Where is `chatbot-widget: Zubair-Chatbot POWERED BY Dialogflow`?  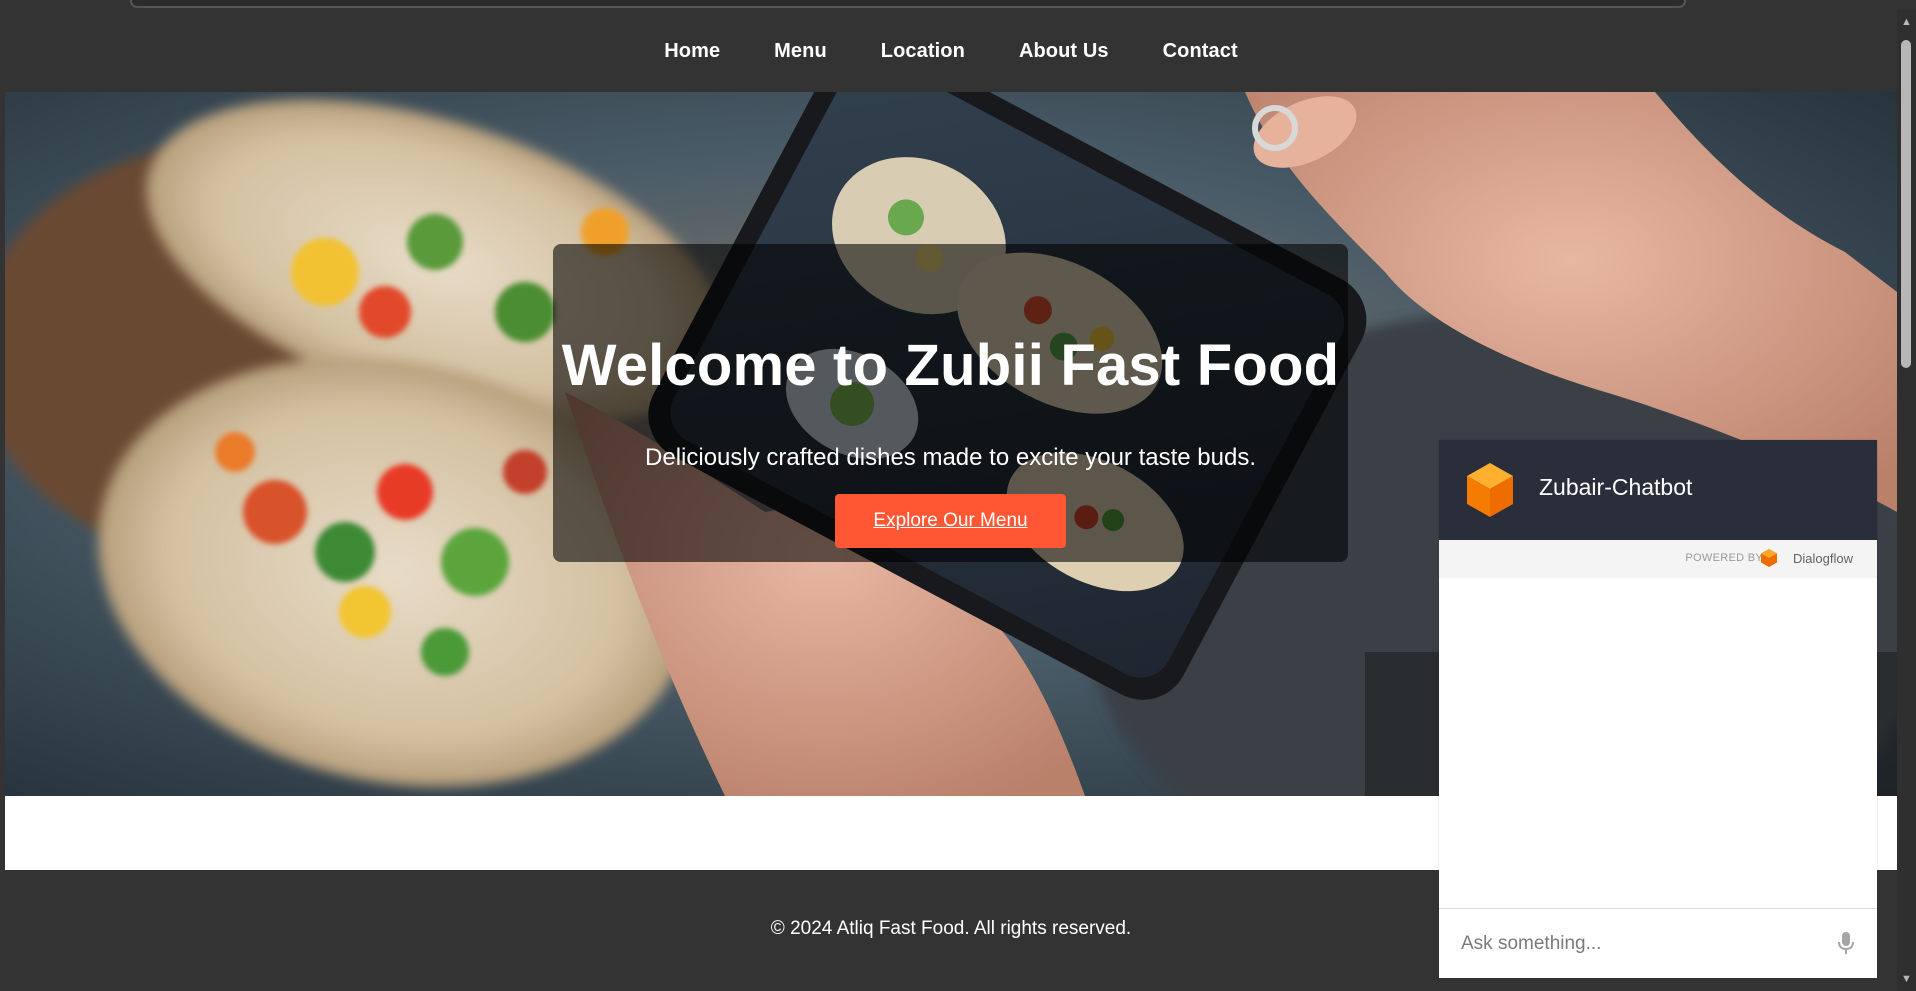 chatbot-widget: Zubair-Chatbot POWERED BY Dialogflow is located at coordinates (1658, 709).